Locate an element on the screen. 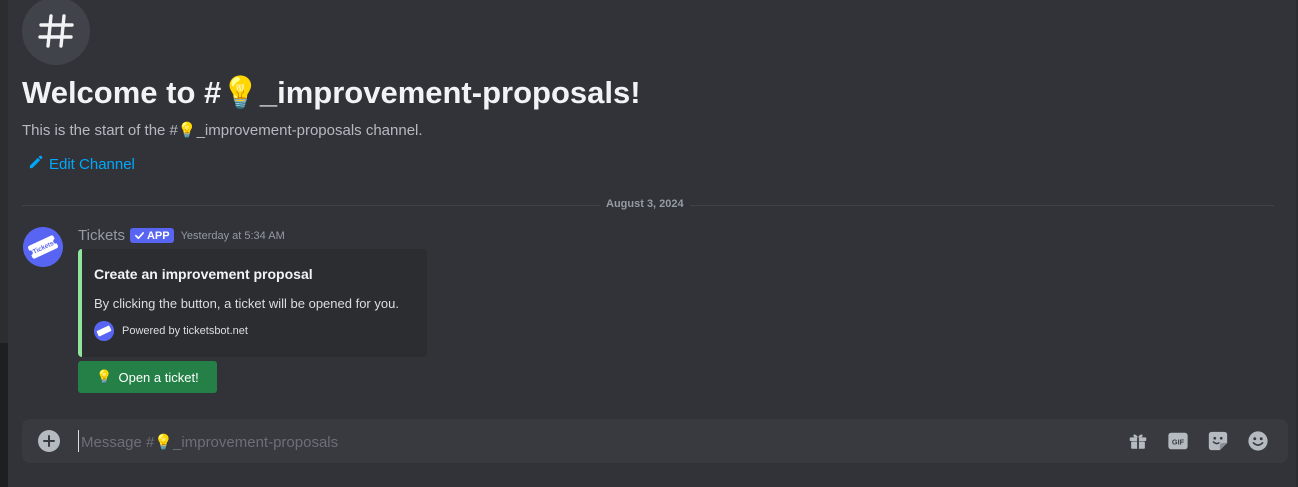  message-header: Tickets APP Yesterday at 5:34 AM is located at coordinates (181, 235).